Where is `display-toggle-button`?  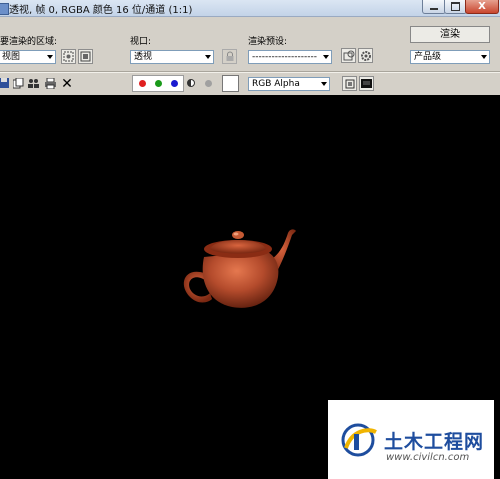
display-toggle-button is located at coordinates (366, 83).